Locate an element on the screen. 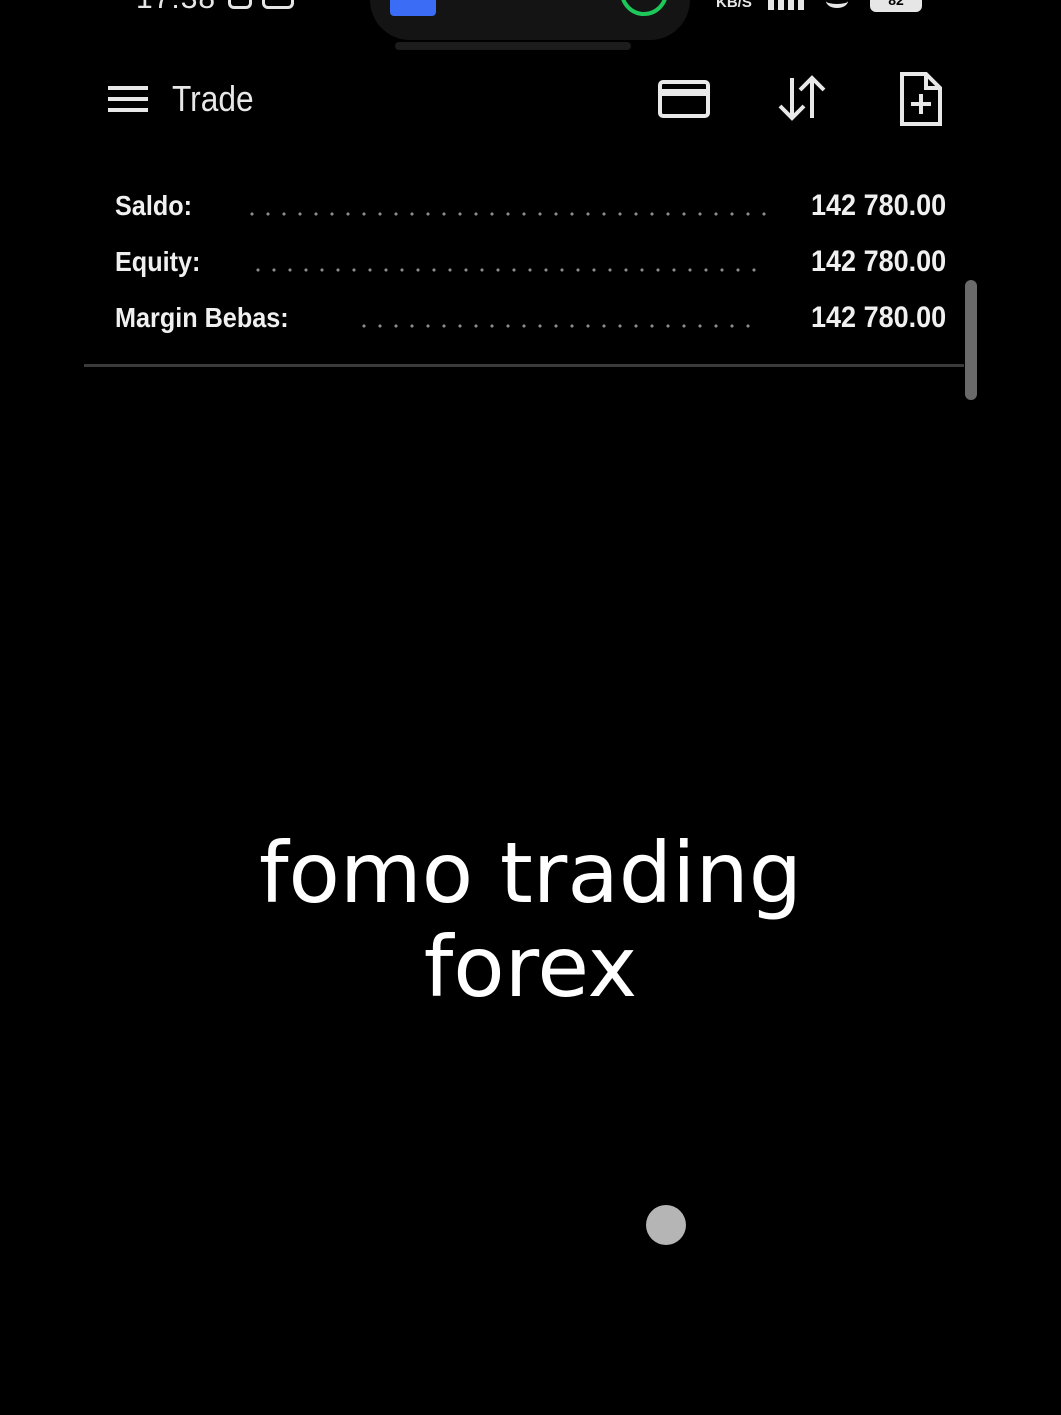 The width and height of the screenshot is (1061, 1415). status-time: 17:38 is located at coordinates (176, 8).